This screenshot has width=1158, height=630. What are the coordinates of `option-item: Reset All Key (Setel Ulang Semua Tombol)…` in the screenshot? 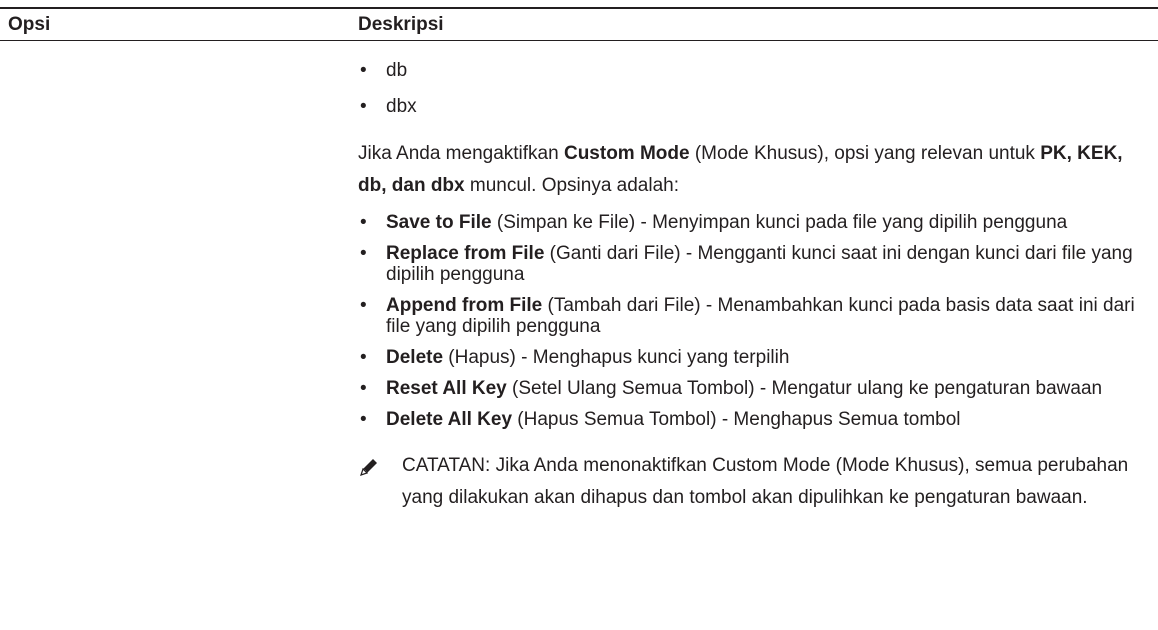 It's located at (753, 388).